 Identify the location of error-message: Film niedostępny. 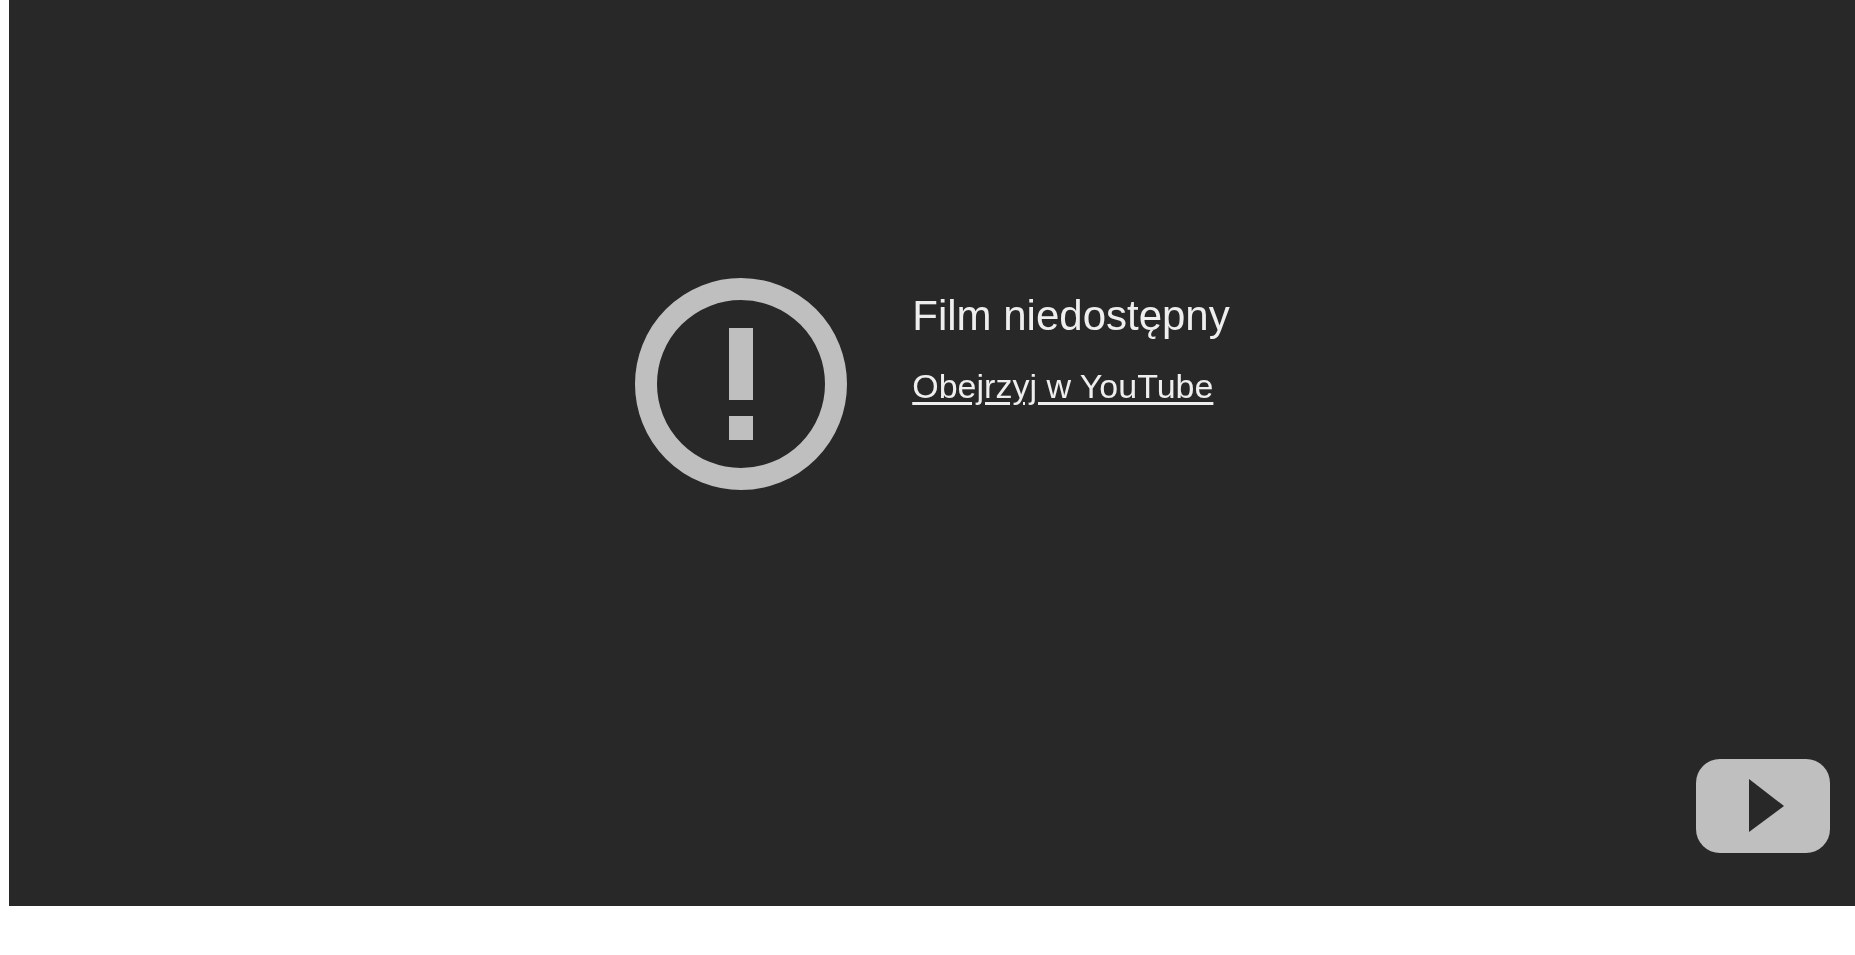
(1071, 316).